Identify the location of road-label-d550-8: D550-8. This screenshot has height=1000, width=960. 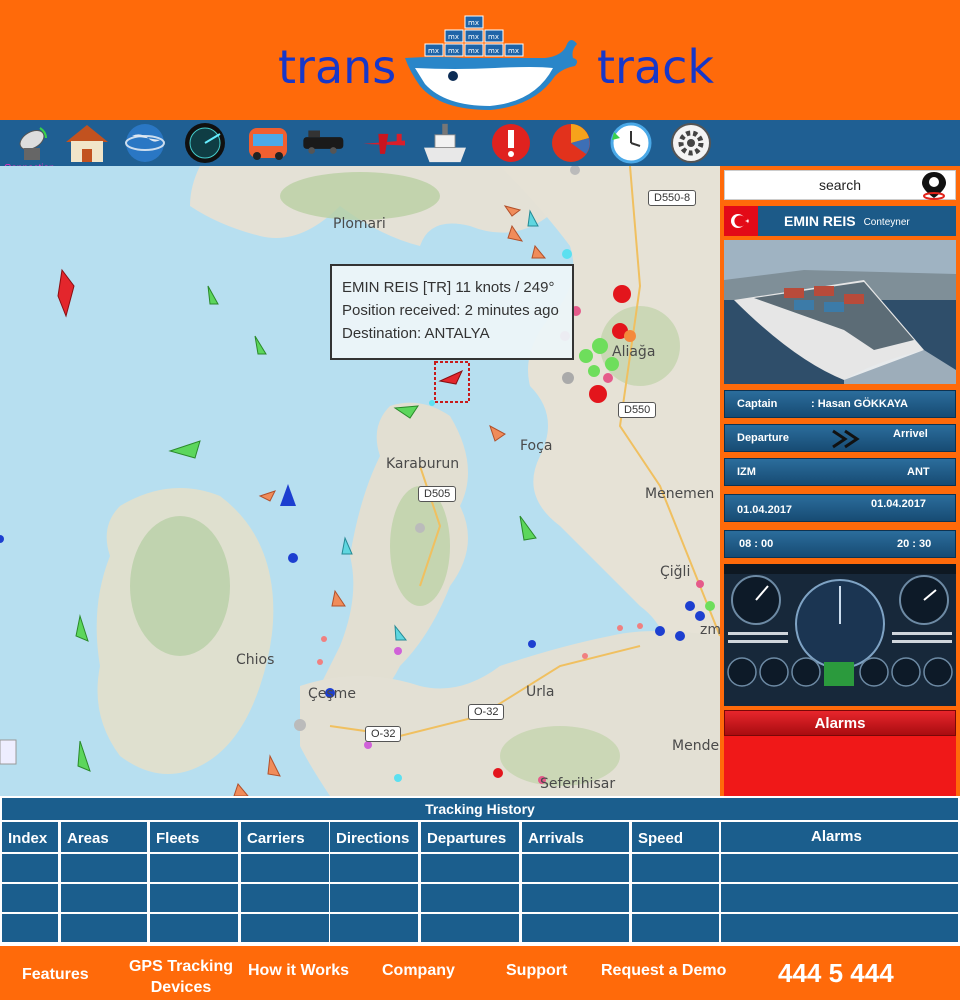
(672, 198).